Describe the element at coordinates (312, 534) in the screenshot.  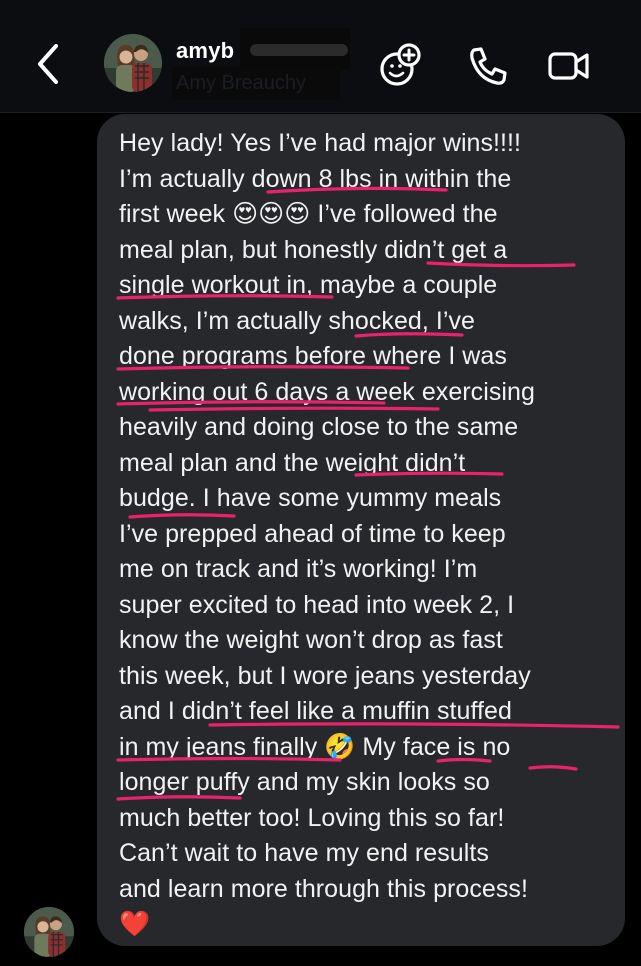
I see `message-line: I’ve prepped ahead of time to keep` at that location.